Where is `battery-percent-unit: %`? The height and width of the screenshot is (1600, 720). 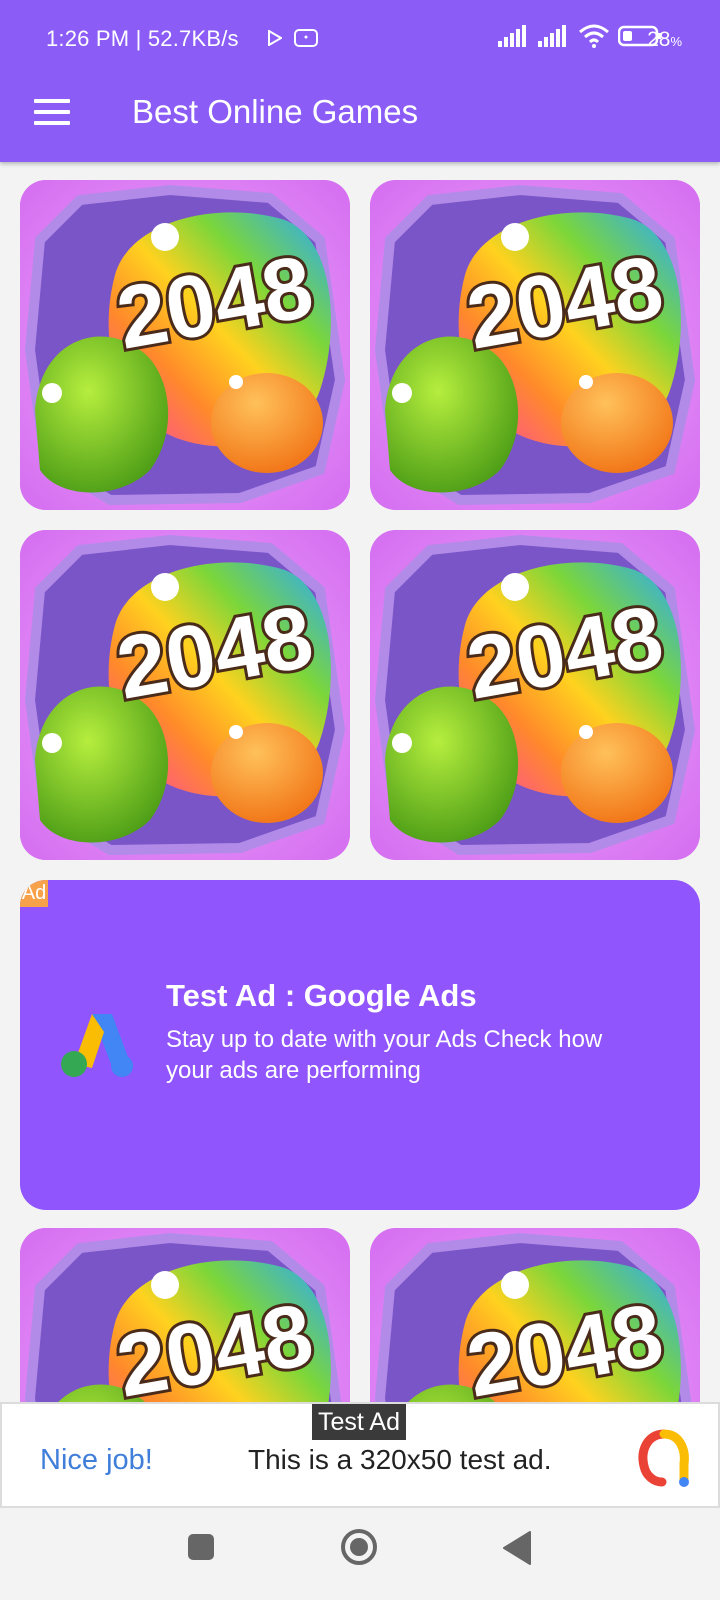 battery-percent-unit: % is located at coordinates (676, 41).